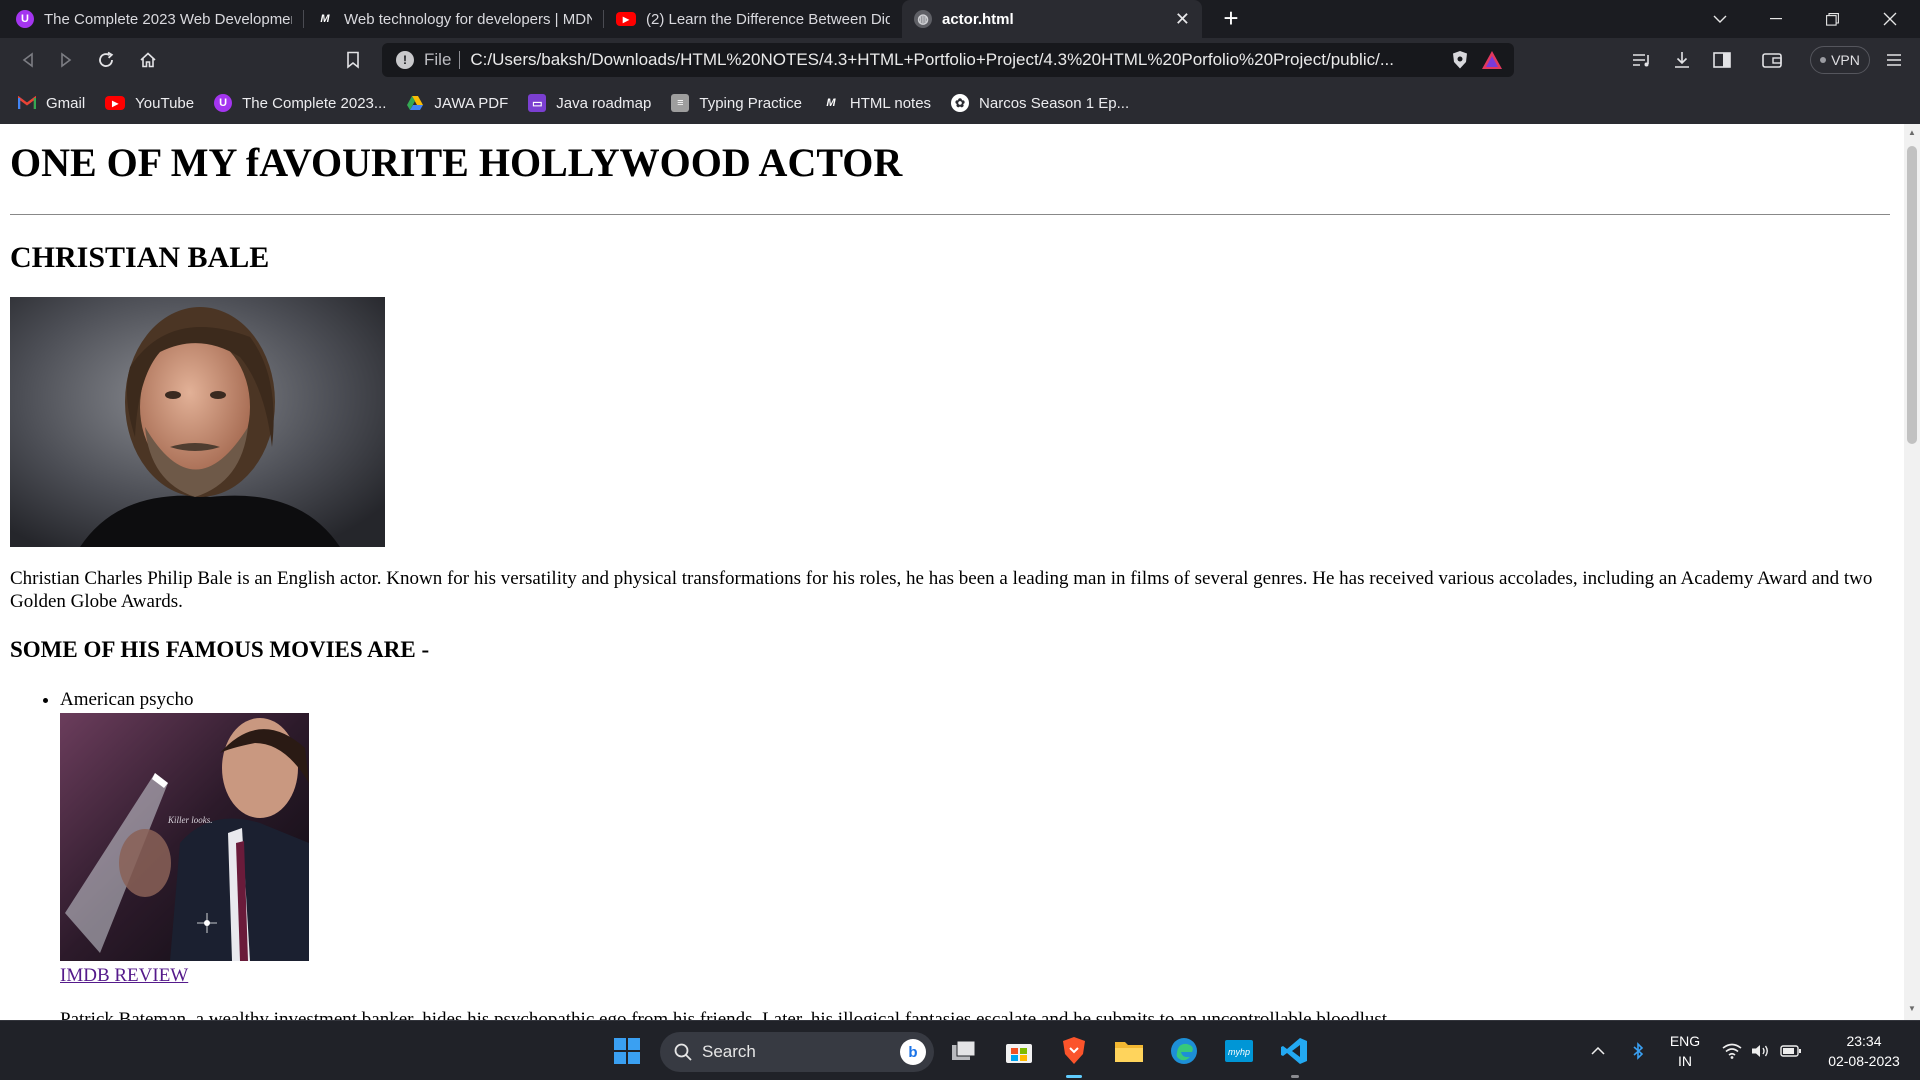  I want to click on vpn-button: VPN, so click(1840, 60).